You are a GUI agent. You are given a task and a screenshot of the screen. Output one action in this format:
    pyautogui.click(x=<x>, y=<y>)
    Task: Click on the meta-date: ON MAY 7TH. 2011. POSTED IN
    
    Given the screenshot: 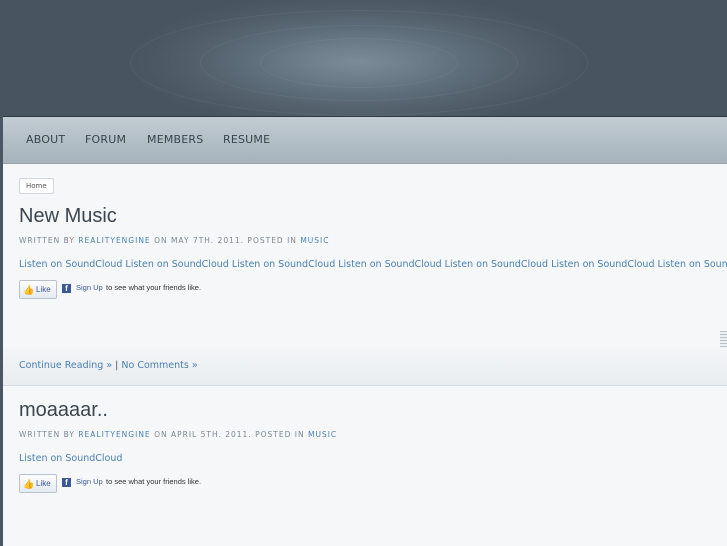 What is the action you would take?
    pyautogui.click(x=225, y=240)
    